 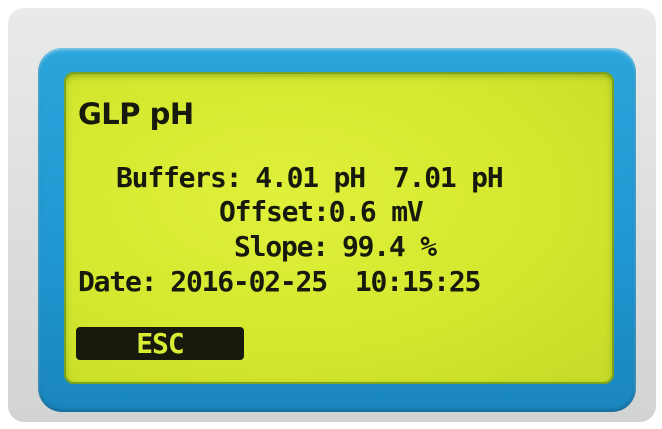 I want to click on time-value: 10:15:25, so click(x=417, y=281).